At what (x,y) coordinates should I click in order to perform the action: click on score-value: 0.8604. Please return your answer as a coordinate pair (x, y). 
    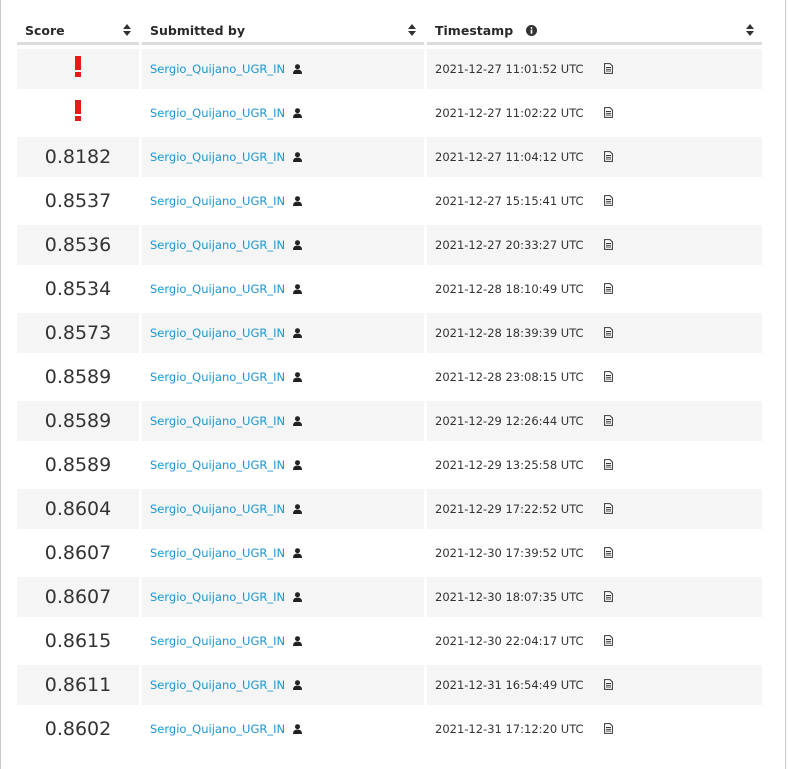
    Looking at the image, I should click on (78, 509).